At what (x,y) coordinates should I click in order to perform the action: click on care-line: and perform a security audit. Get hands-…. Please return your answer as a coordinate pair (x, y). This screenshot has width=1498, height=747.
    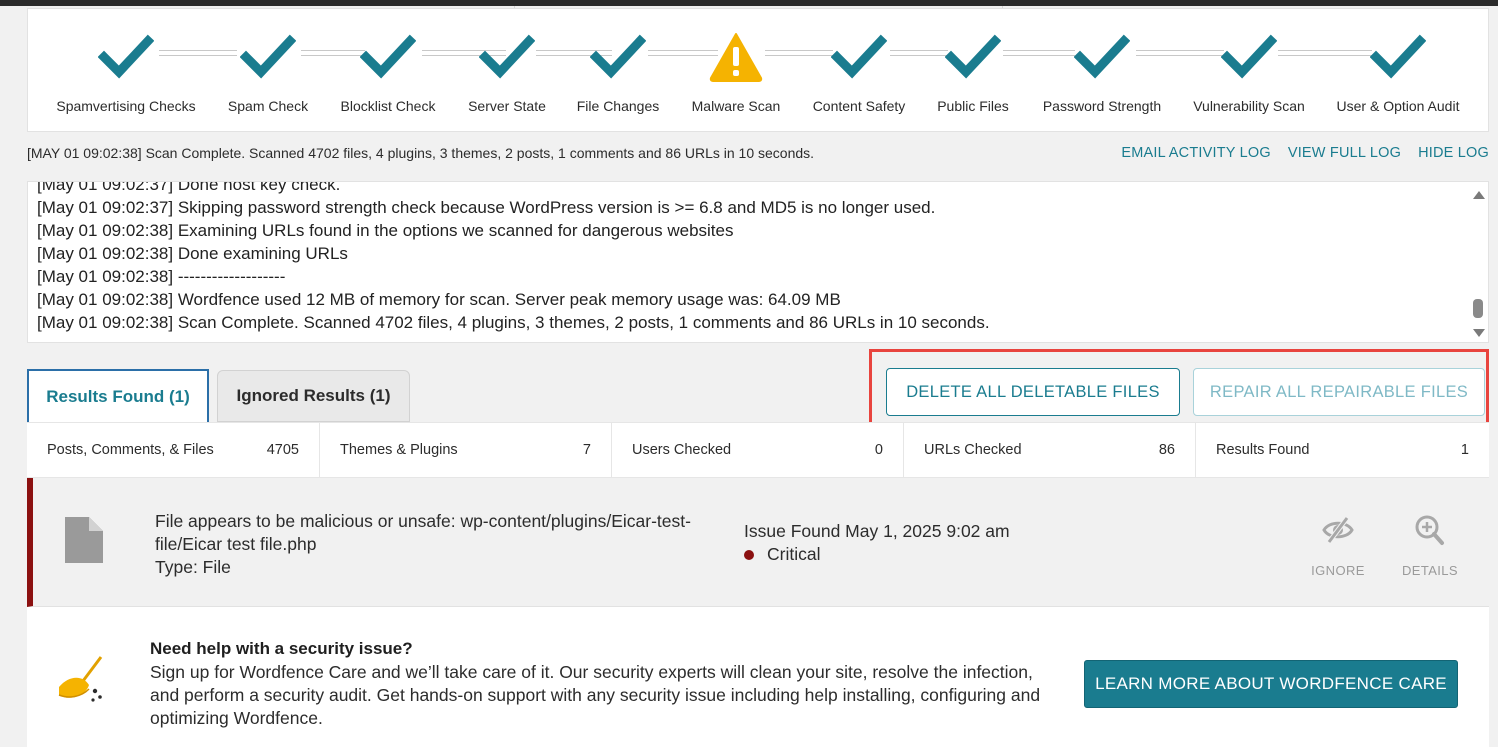
    Looking at the image, I should click on (595, 695).